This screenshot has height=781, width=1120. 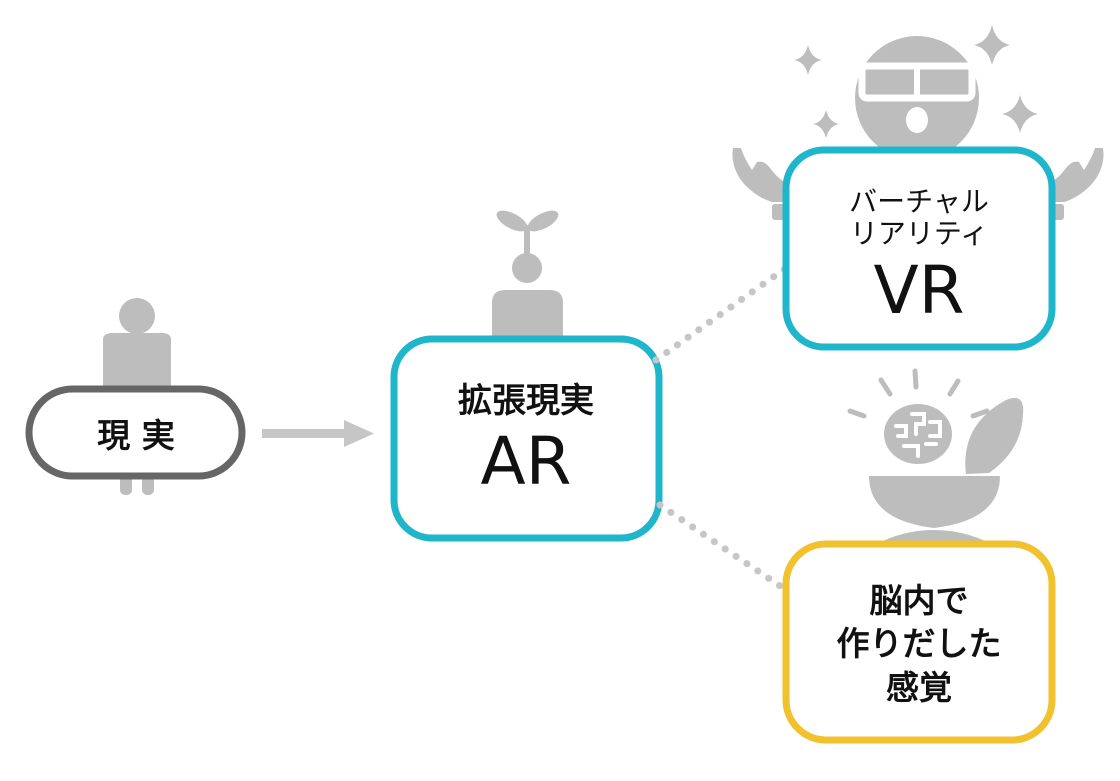 I want to click on brain-line1: 脳内で, so click(x=919, y=600).